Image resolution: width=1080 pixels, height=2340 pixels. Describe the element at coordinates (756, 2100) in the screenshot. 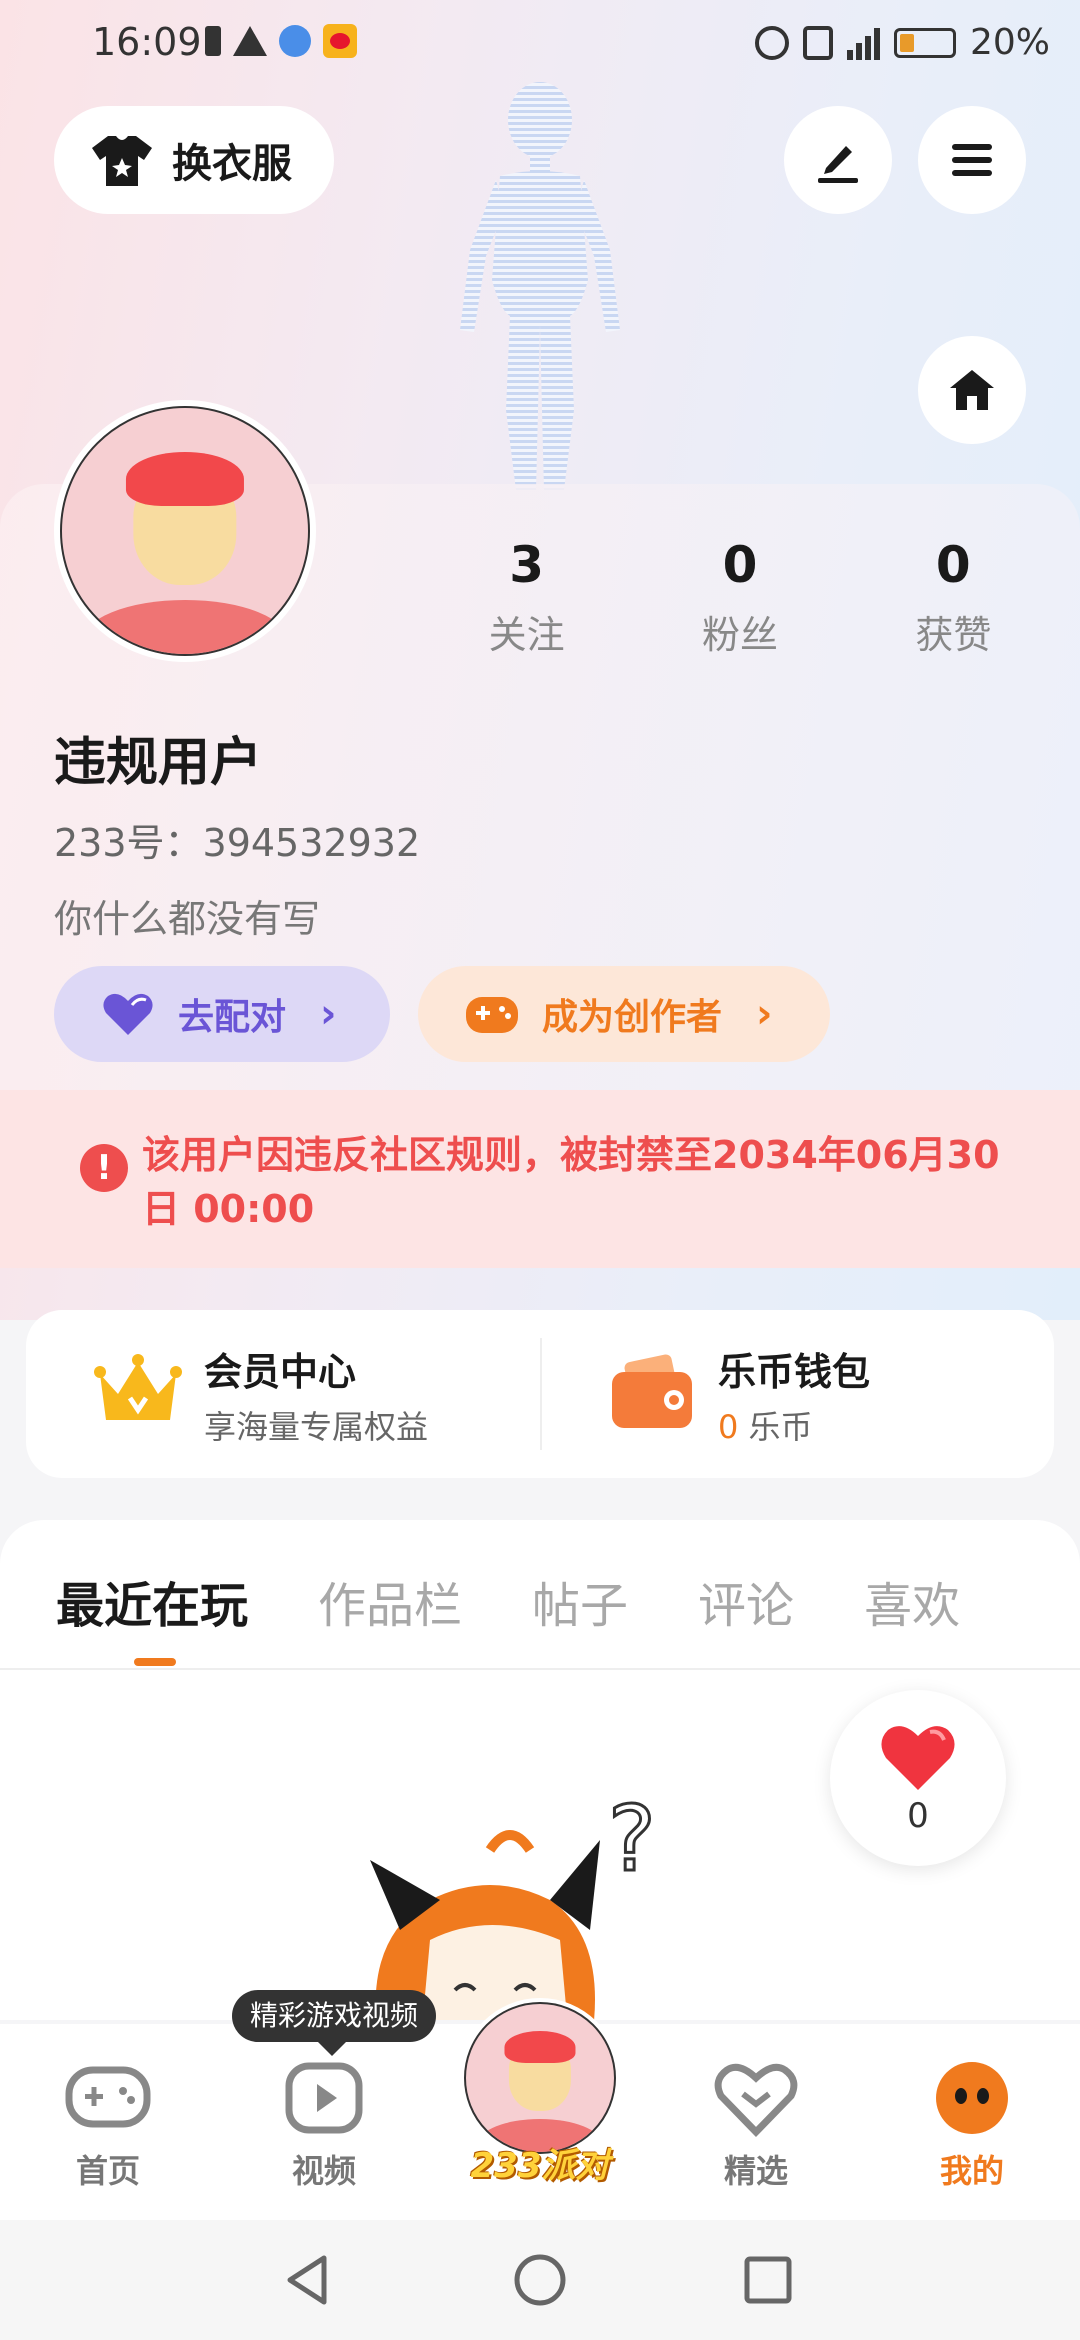

I see `featured-heart-icon` at that location.